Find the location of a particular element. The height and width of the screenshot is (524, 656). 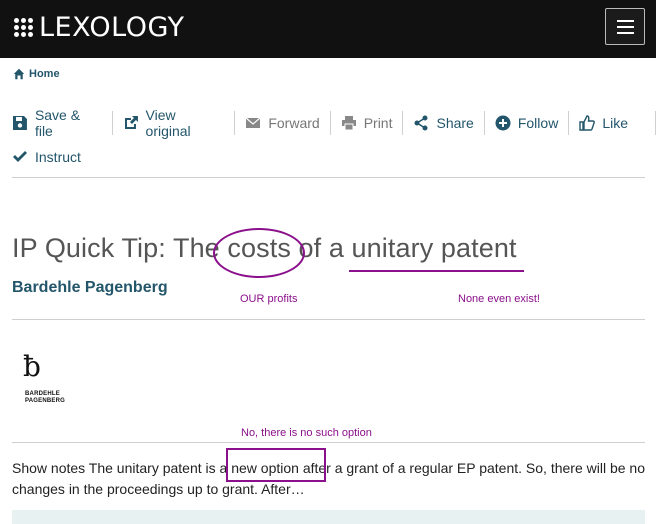

top-navigation-bar: LEXOLOGY is located at coordinates (328, 29).